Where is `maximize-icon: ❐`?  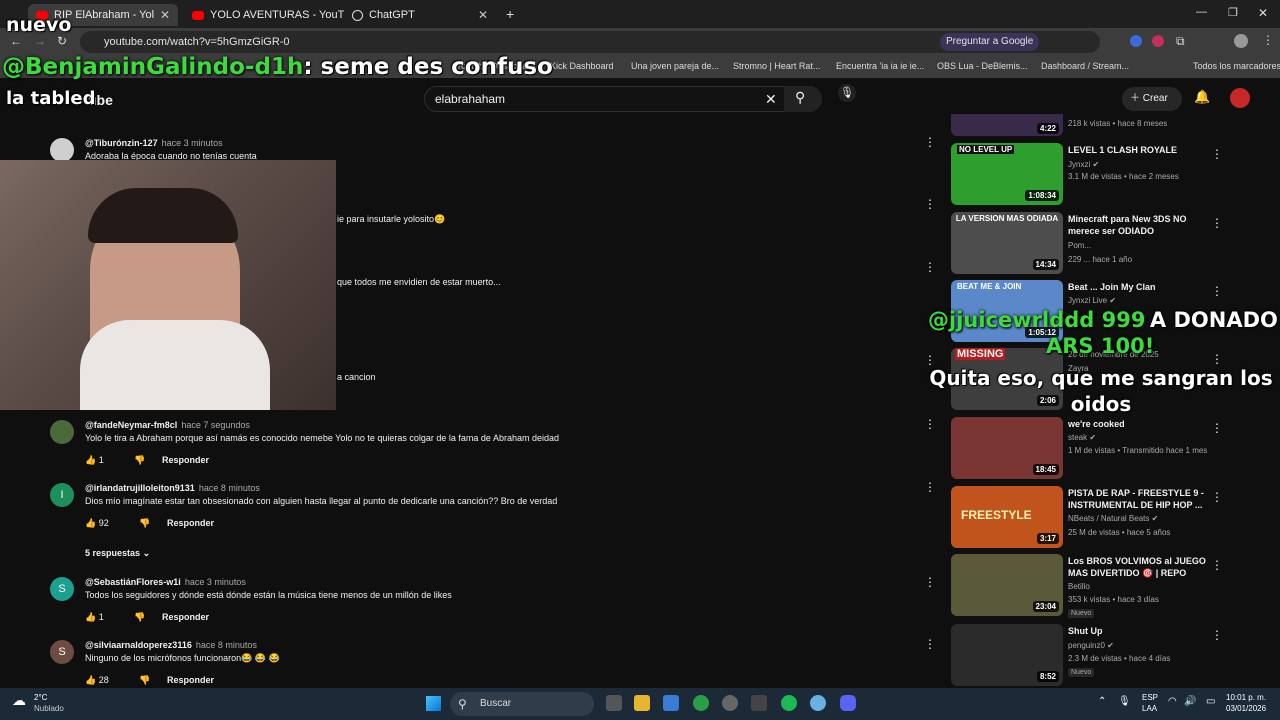
maximize-icon: ❐ is located at coordinates (1233, 12).